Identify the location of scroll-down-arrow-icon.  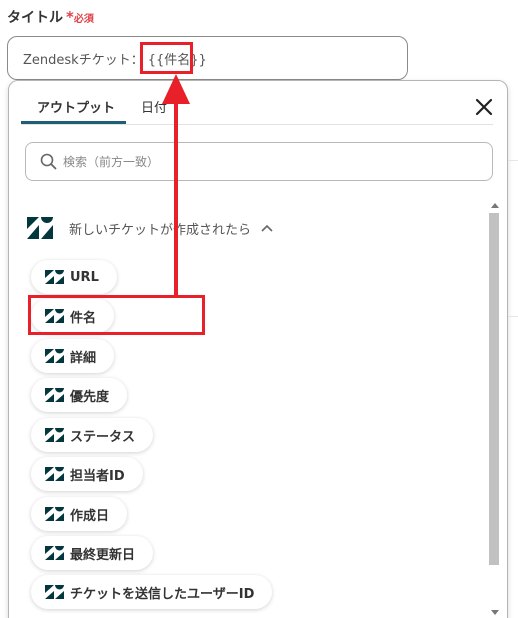
(495, 612).